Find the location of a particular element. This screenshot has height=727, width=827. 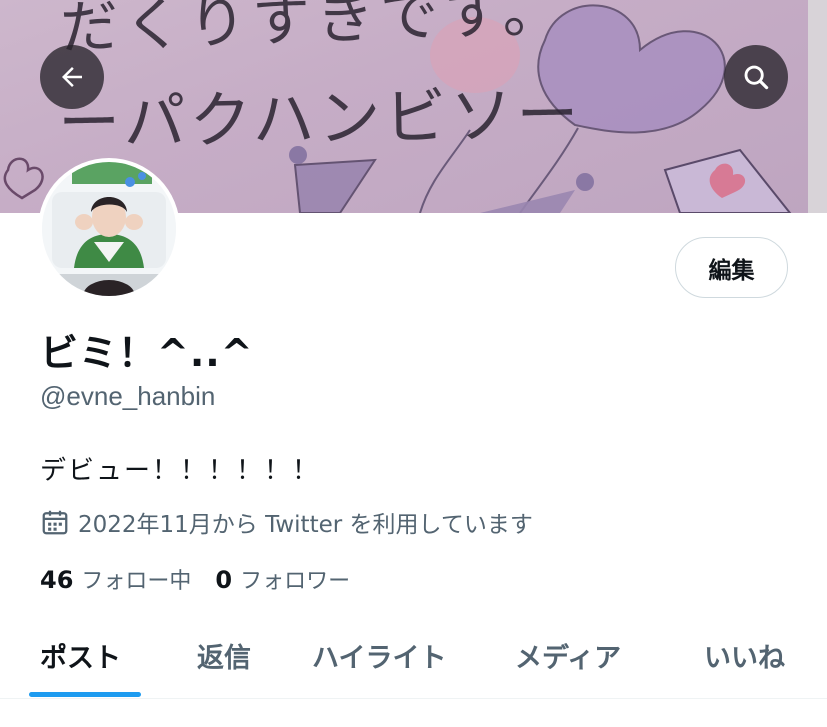

avatar-image is located at coordinates (109, 229).